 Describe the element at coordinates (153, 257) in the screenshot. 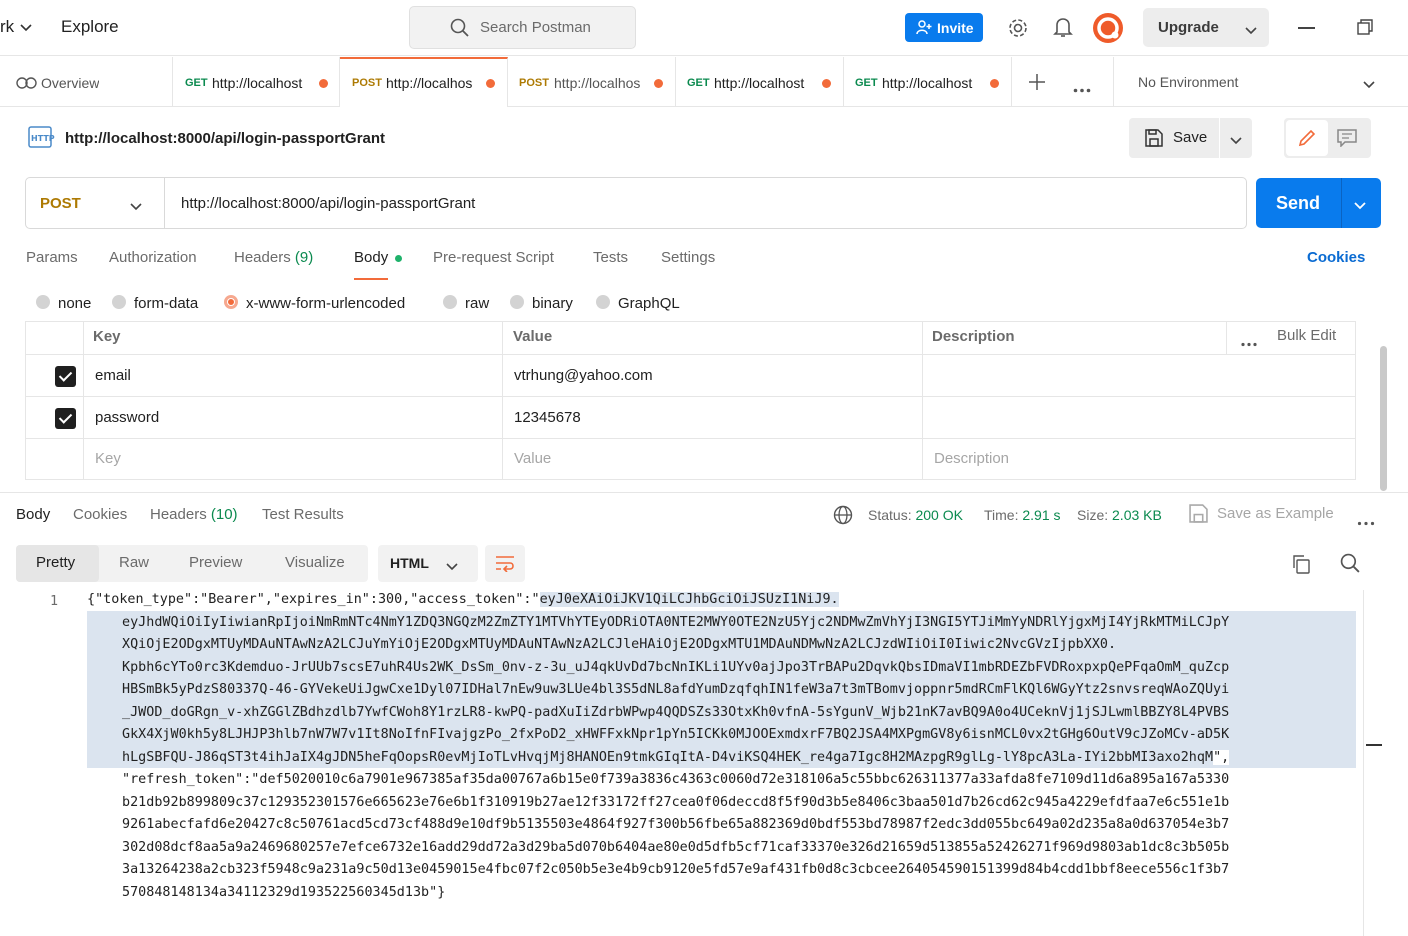

I see `tab-authorization: Authorization` at that location.